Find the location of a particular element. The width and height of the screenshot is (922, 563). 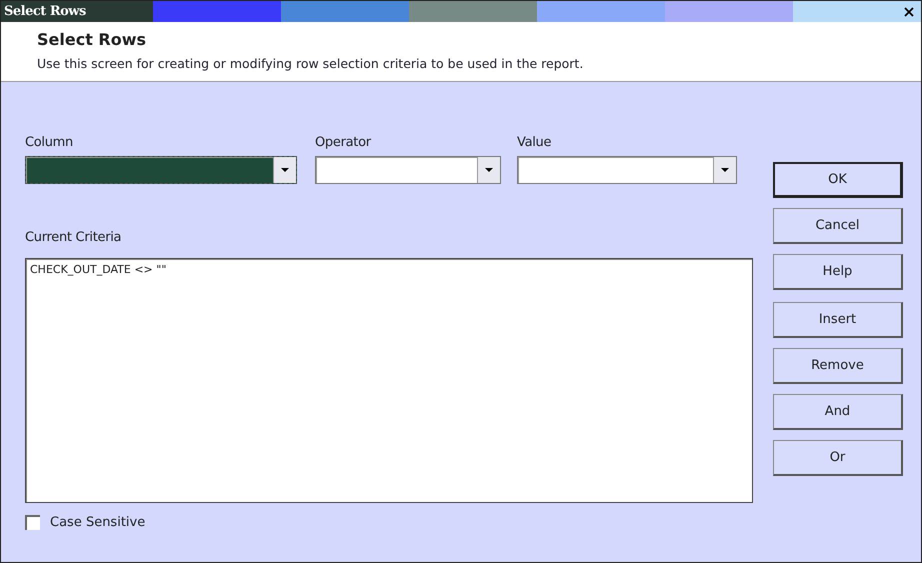

window-title: Select Rows is located at coordinates (44, 11).